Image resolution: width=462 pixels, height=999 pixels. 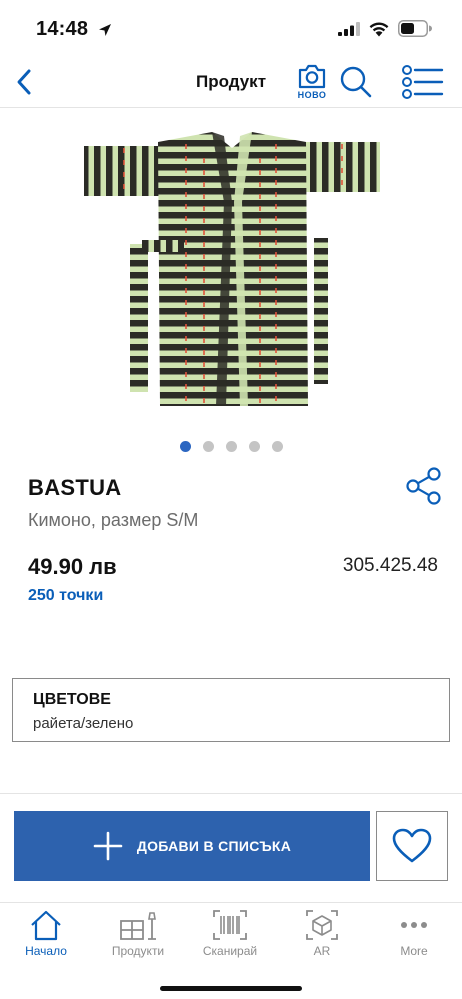 I want to click on product-name: BASTUA, so click(x=75, y=487).